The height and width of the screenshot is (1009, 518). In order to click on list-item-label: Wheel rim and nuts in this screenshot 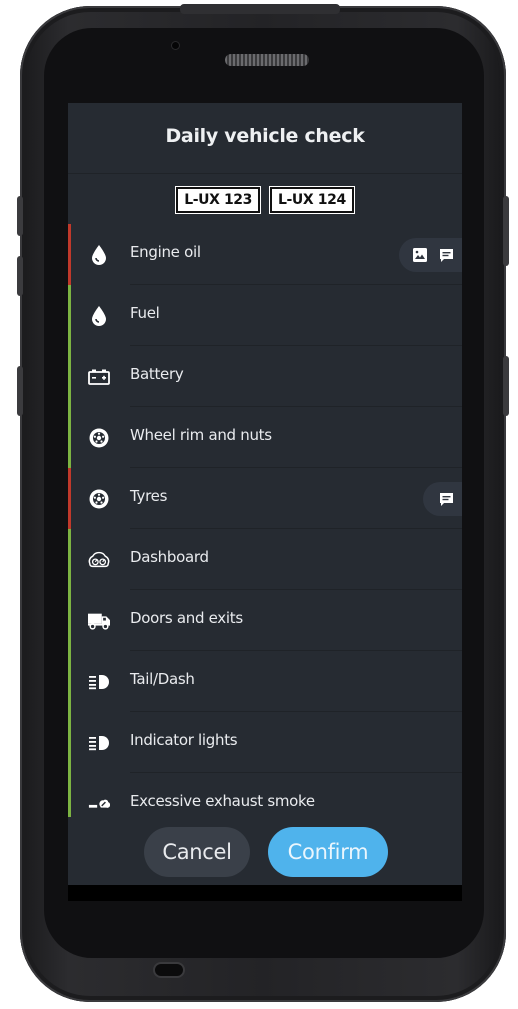, I will do `click(201, 435)`.